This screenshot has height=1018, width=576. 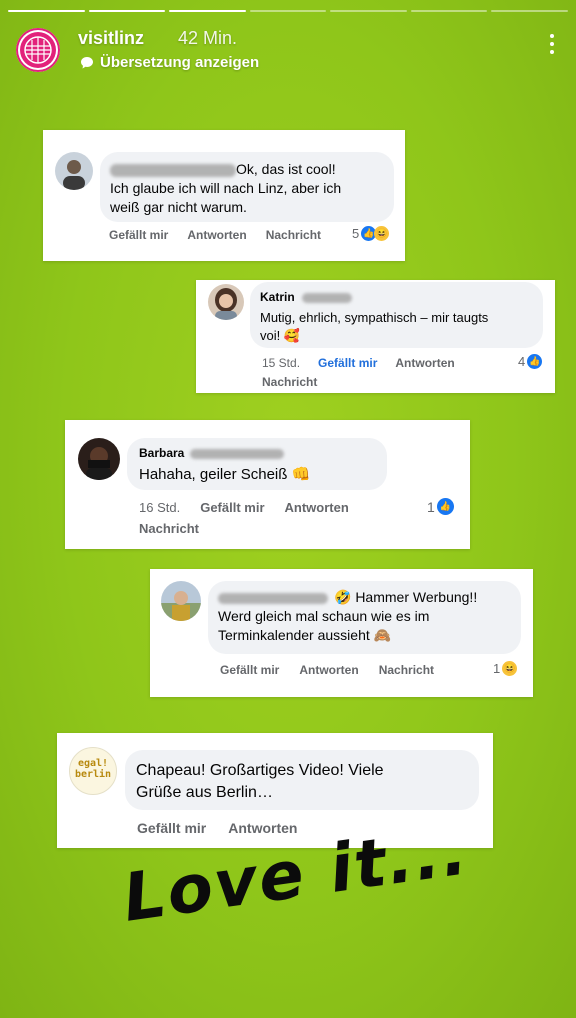 I want to click on comment-actions: 15 Std. Gefällt mir Antworten, so click(x=358, y=363).